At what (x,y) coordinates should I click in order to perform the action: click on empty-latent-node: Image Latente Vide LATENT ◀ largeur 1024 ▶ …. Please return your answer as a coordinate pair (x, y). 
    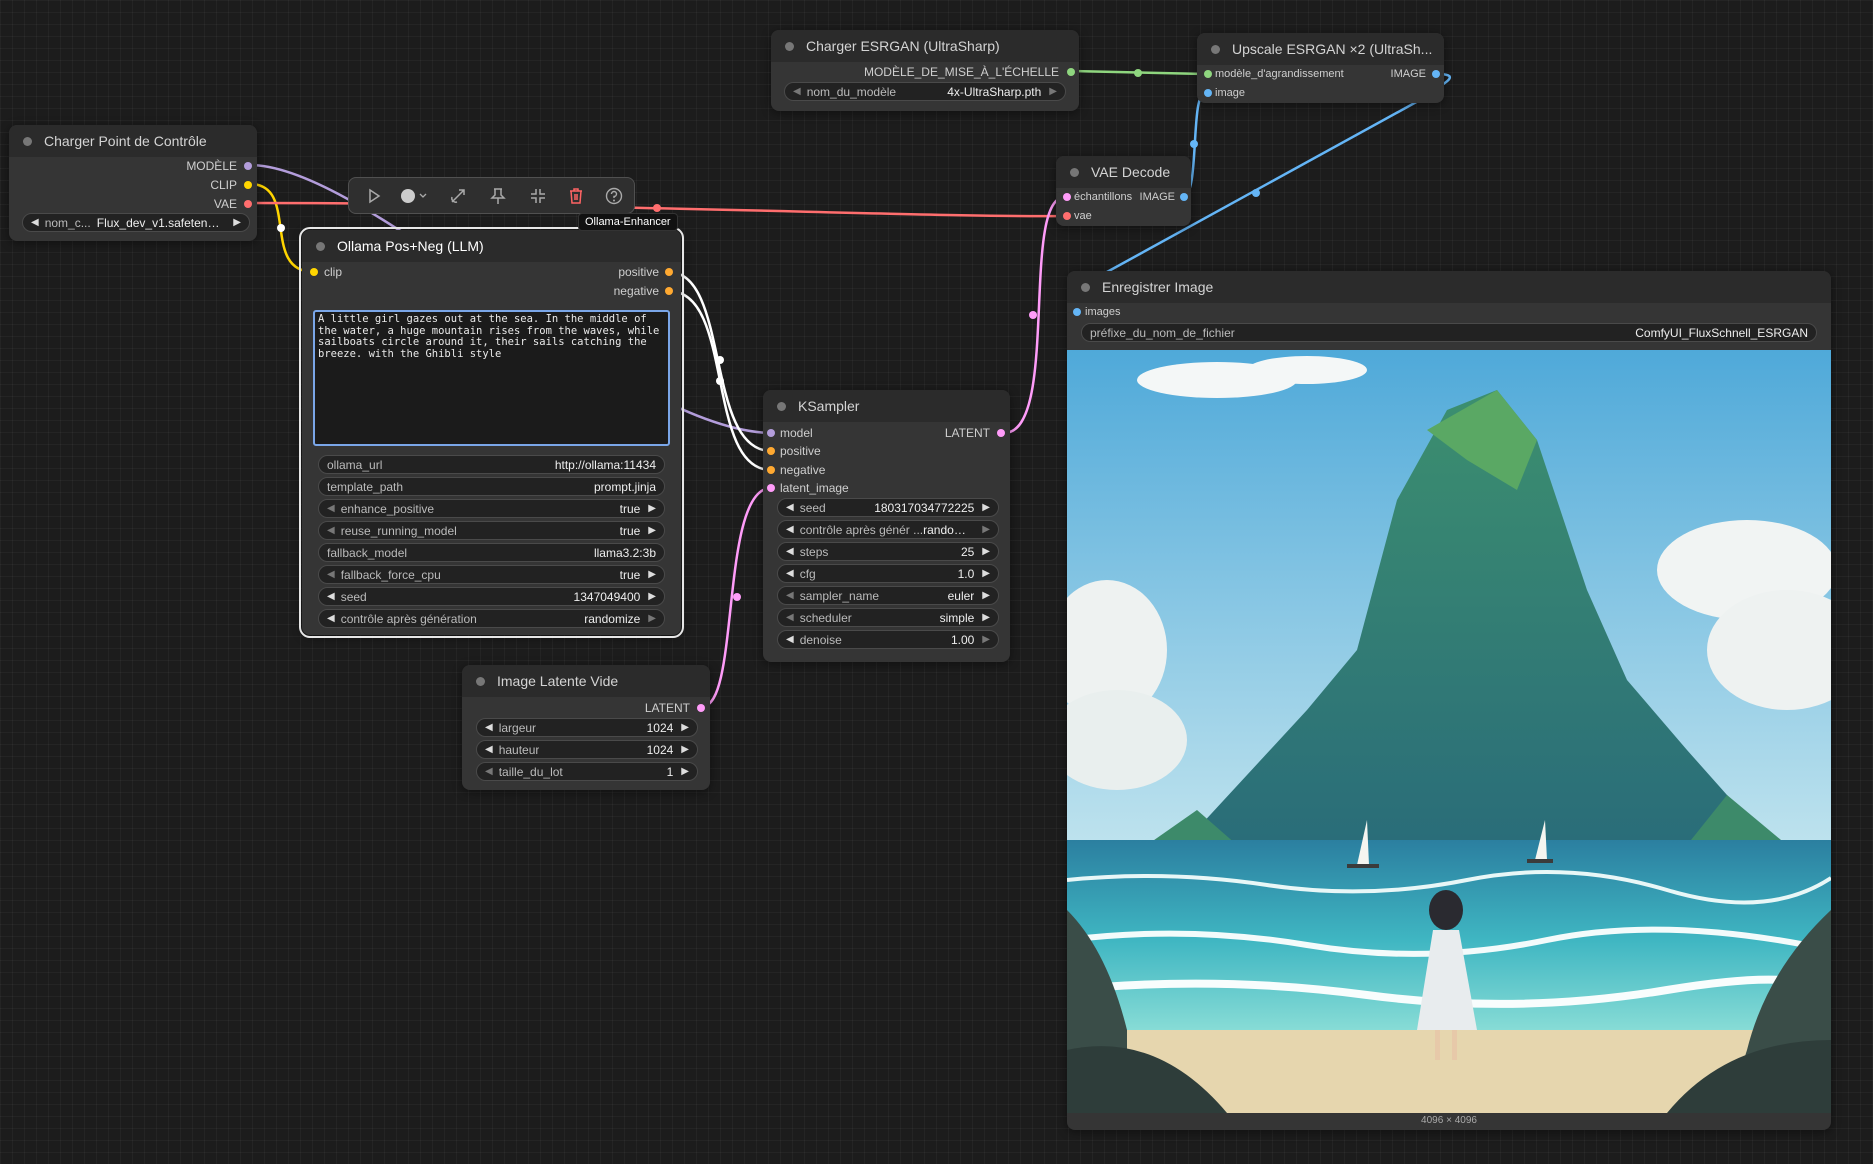
    Looking at the image, I should click on (586, 727).